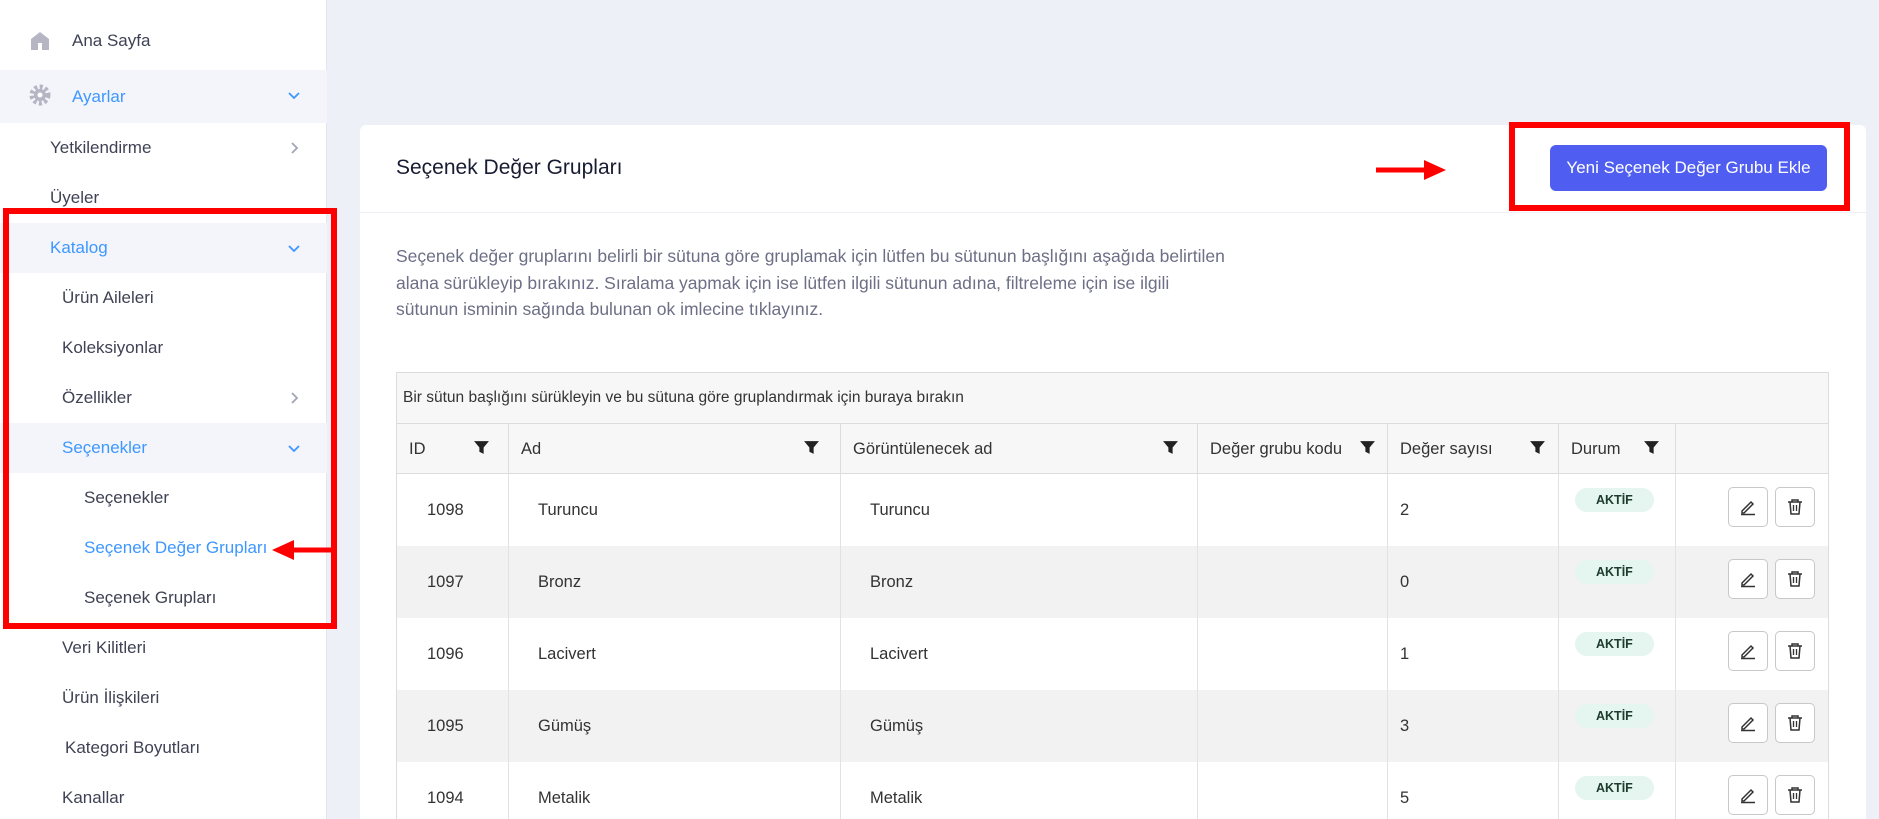 This screenshot has height=819, width=1879. Describe the element at coordinates (897, 726) in the screenshot. I see `cell-display-text: Gümüş` at that location.